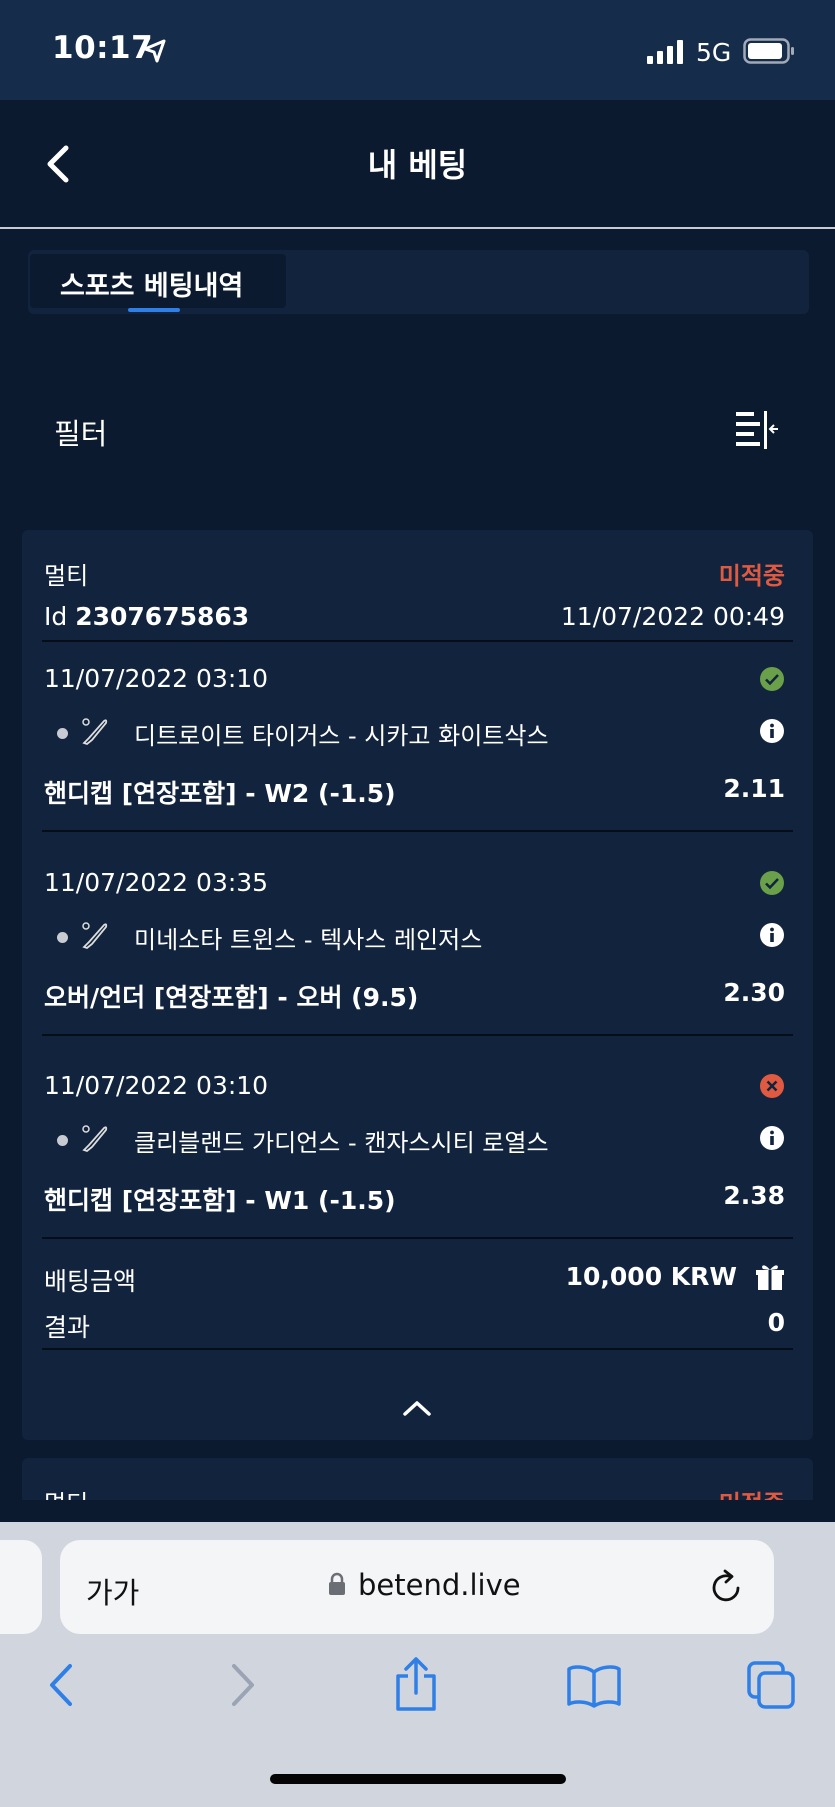 The image size is (835, 1807). What do you see at coordinates (439, 1585) in the screenshot?
I see `url-text: betend.live` at bounding box center [439, 1585].